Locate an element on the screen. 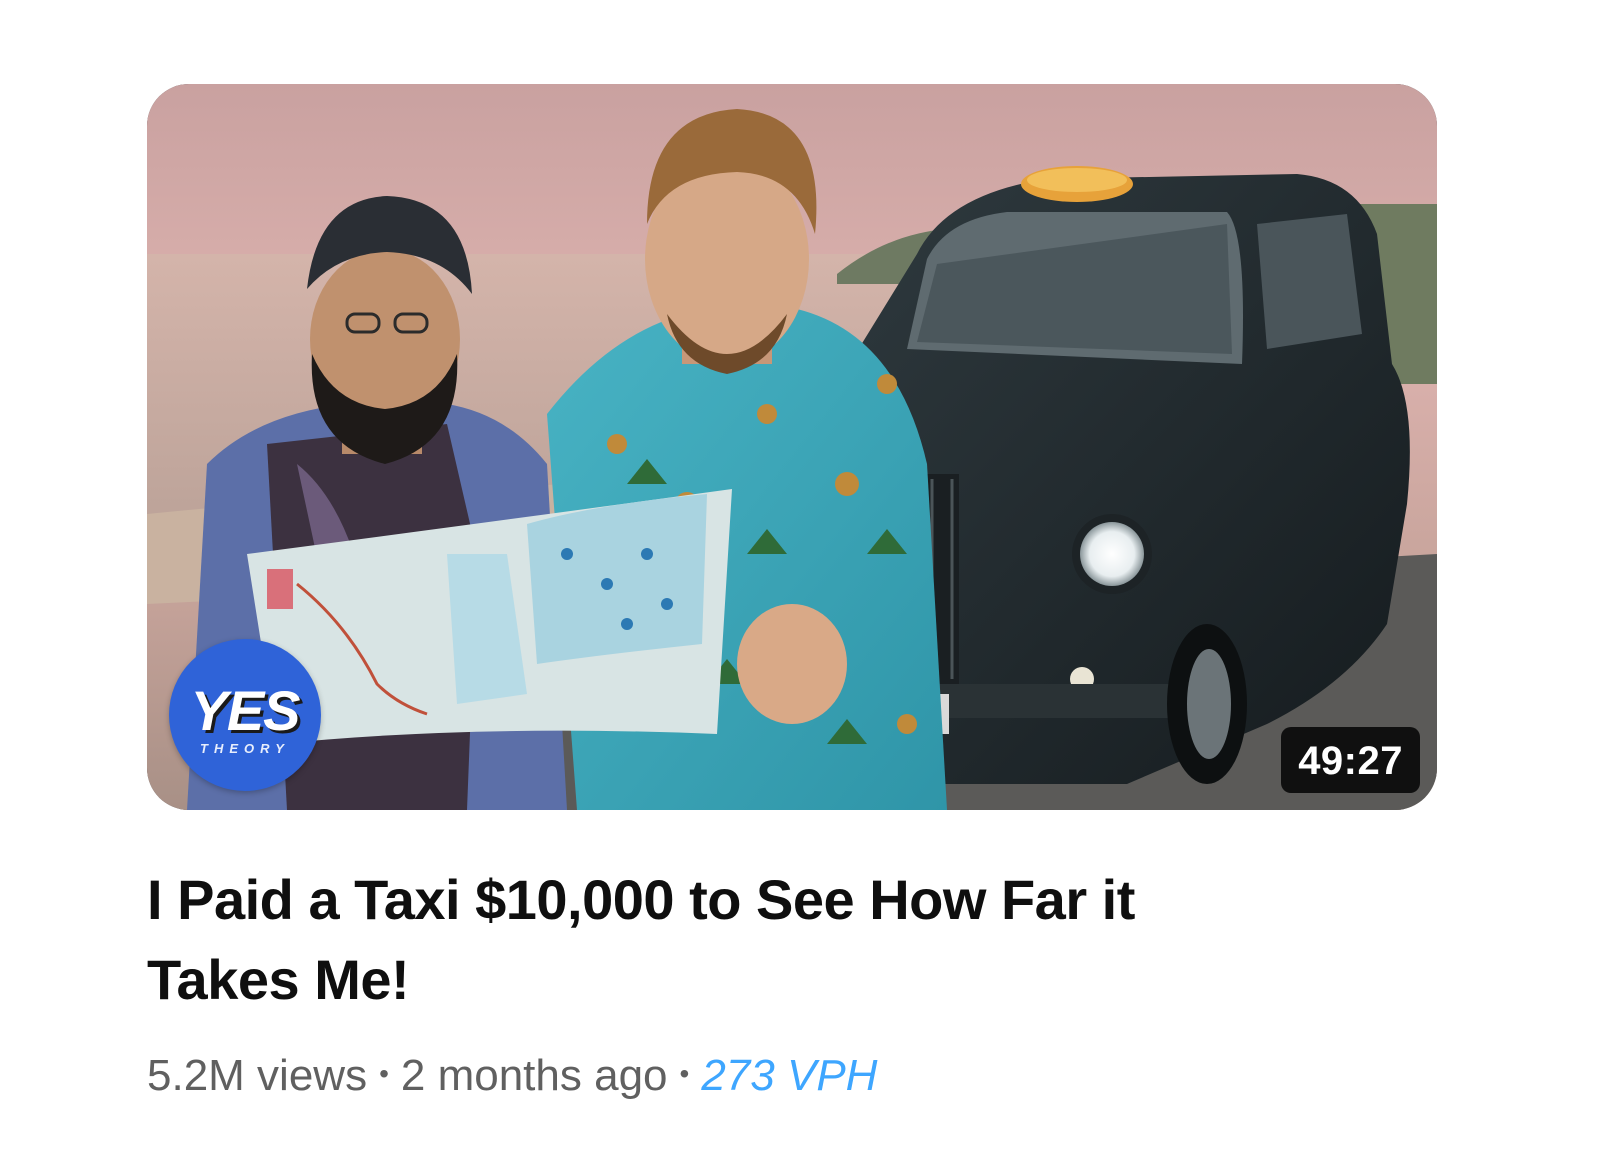 This screenshot has height=1168, width=1604. channel-logo: YES THEORY is located at coordinates (245, 715).